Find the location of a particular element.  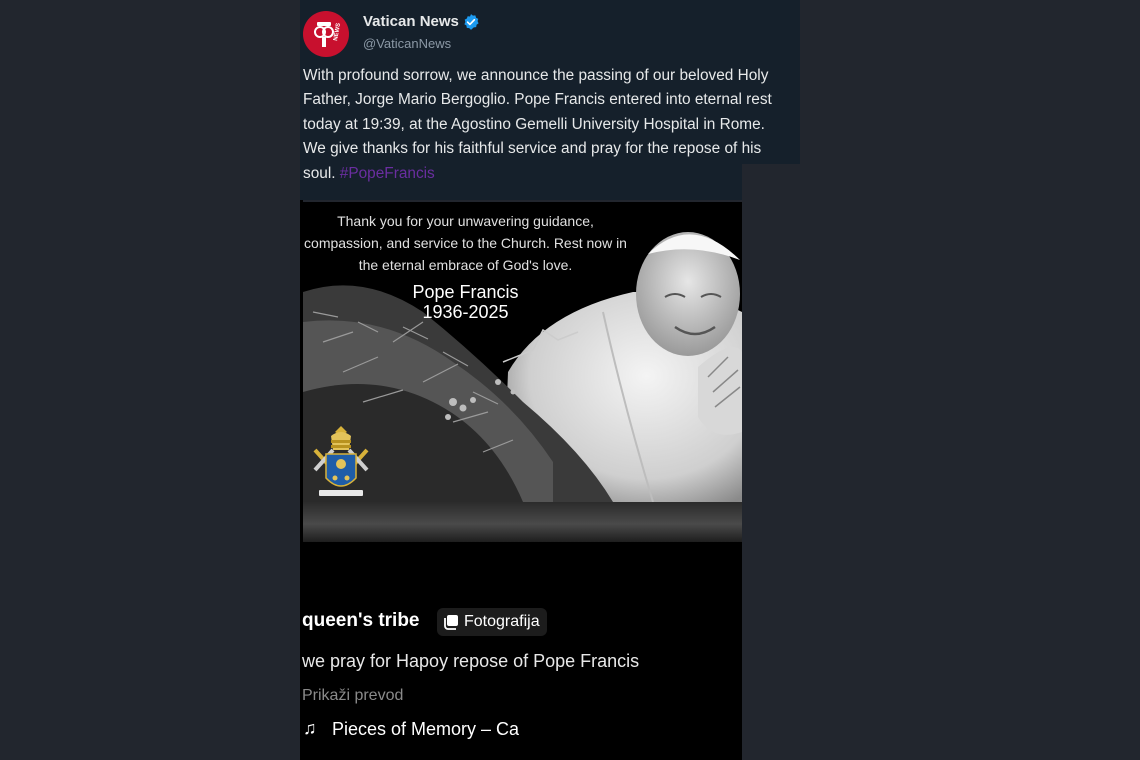

photo-icon is located at coordinates (451, 622).